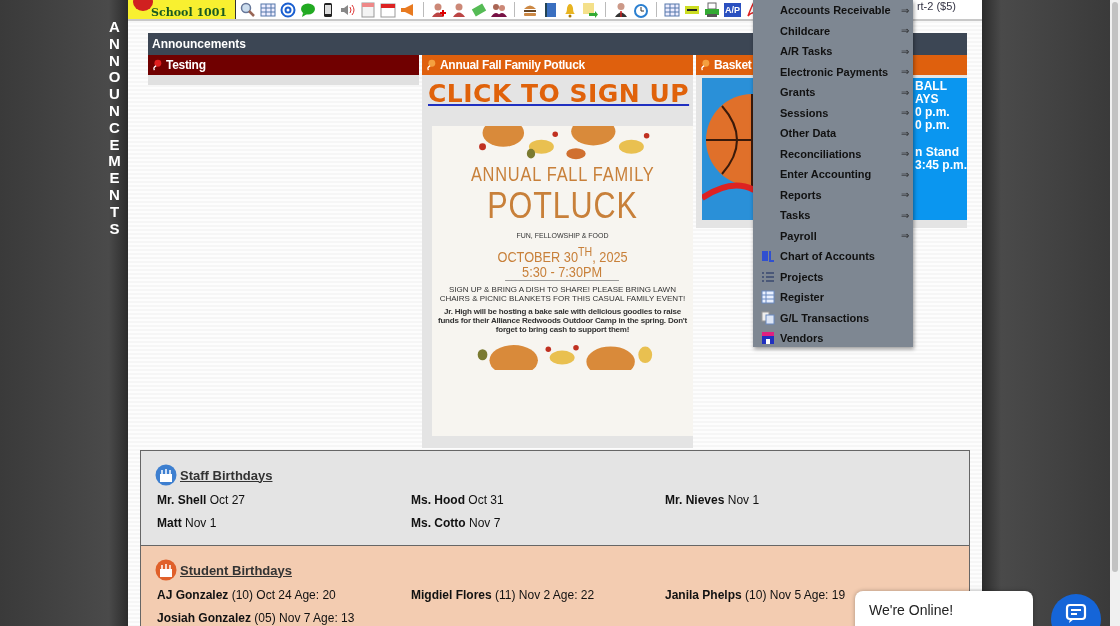 The height and width of the screenshot is (626, 1120). I want to click on school-name: School 1001, so click(189, 12).